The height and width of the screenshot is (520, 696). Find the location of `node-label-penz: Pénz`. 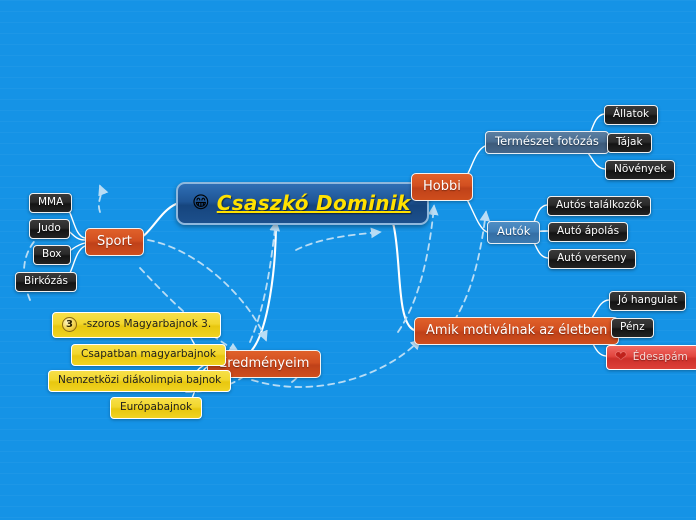

node-label-penz: Pénz is located at coordinates (632, 327).